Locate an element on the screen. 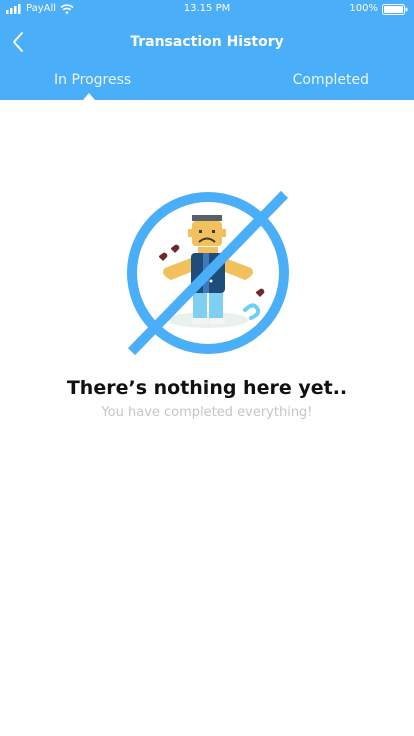 The width and height of the screenshot is (414, 736). status-bar: PayAll 13.15 PM 100% is located at coordinates (207, 9).